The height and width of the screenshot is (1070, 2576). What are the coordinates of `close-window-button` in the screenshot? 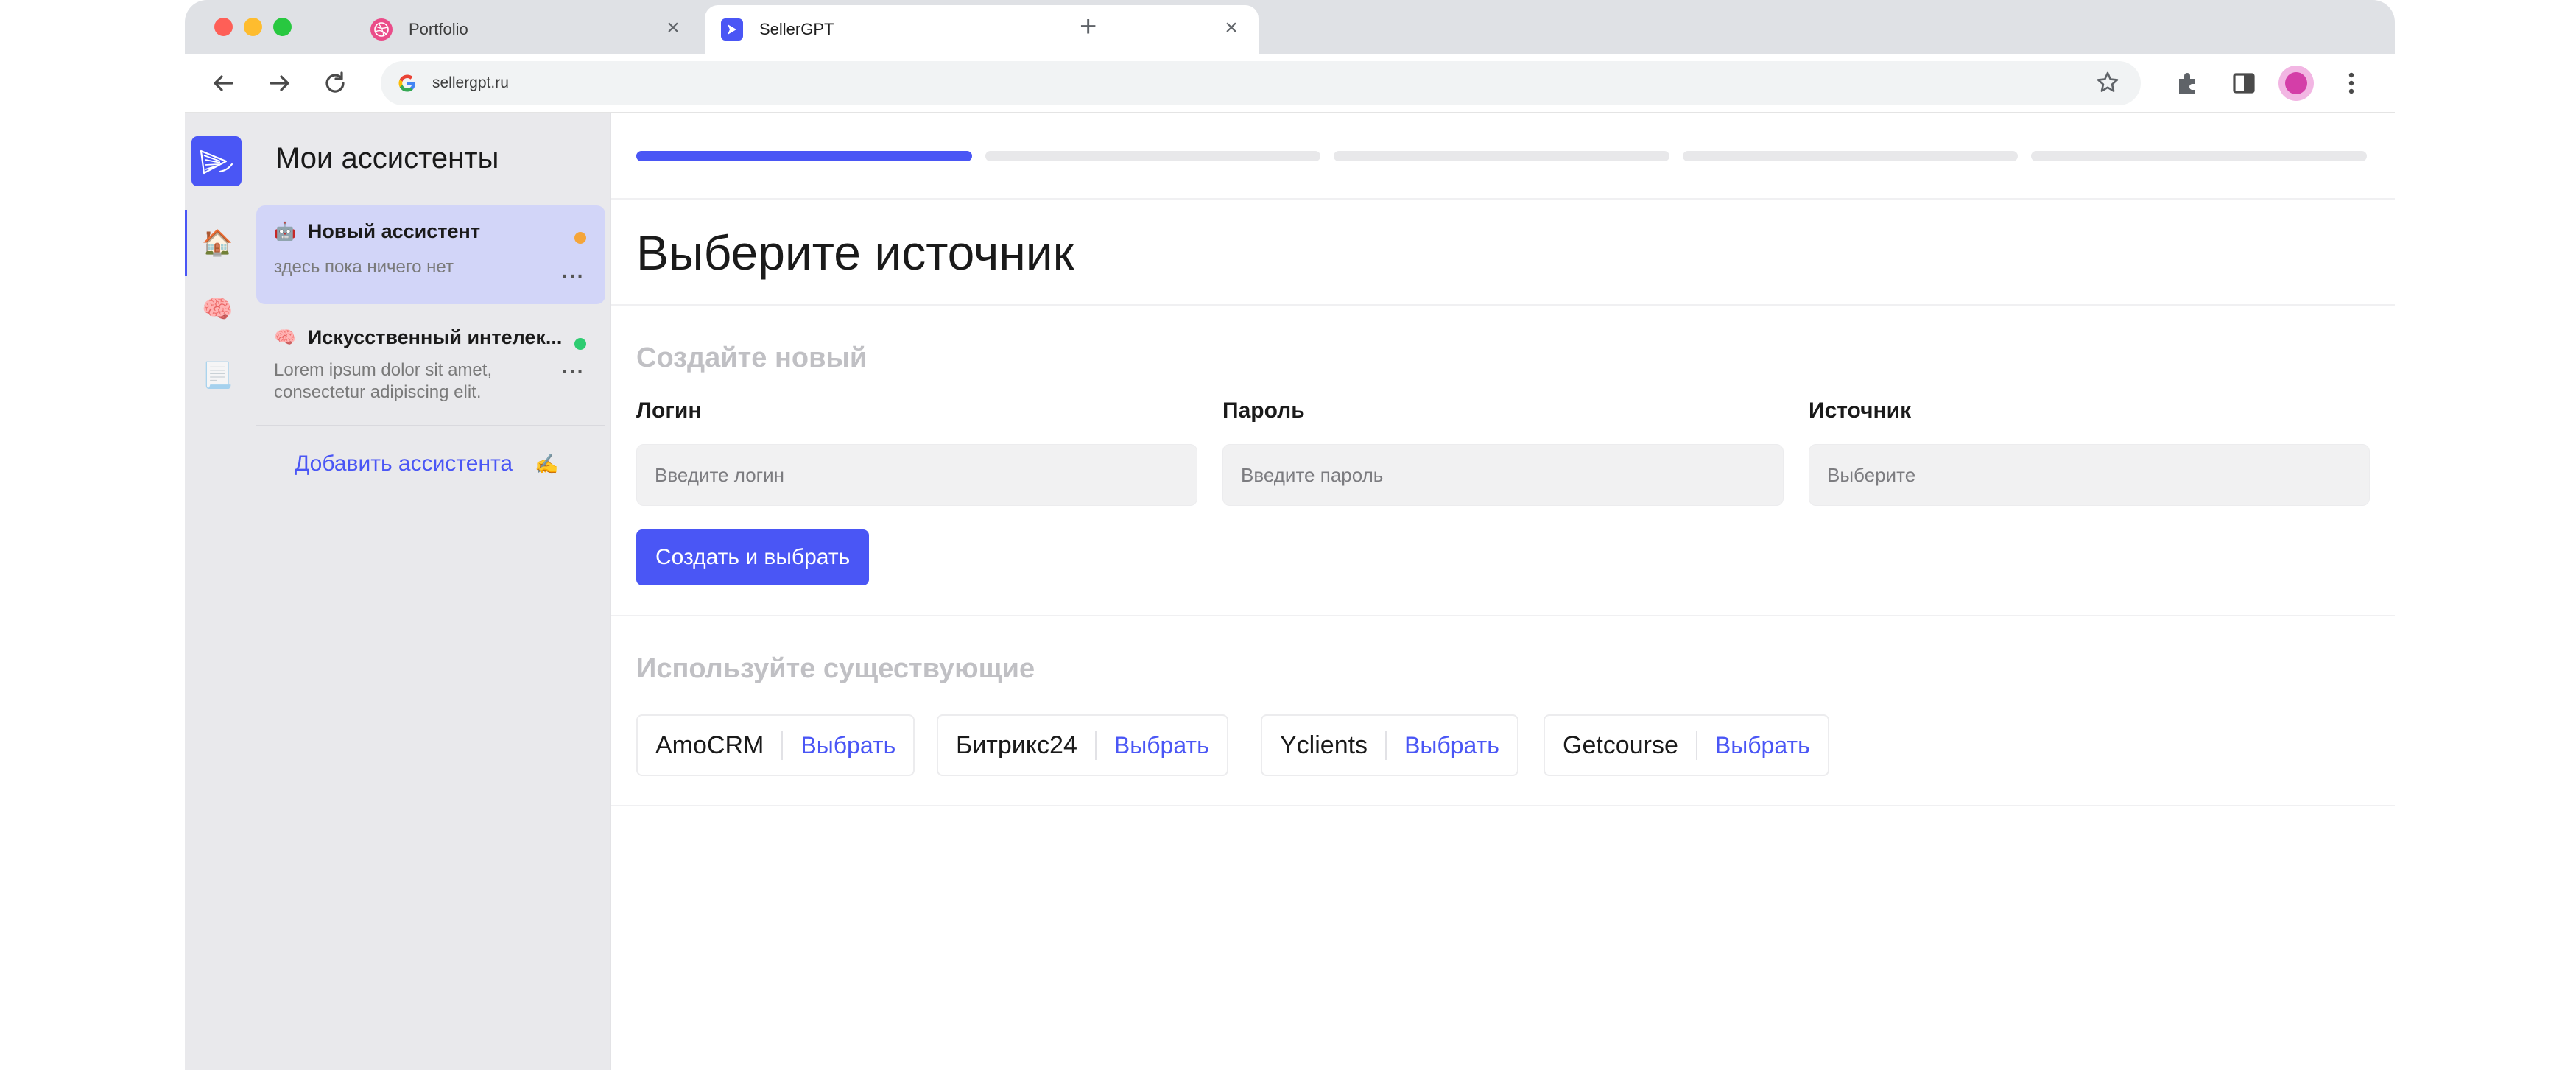 It's located at (223, 27).